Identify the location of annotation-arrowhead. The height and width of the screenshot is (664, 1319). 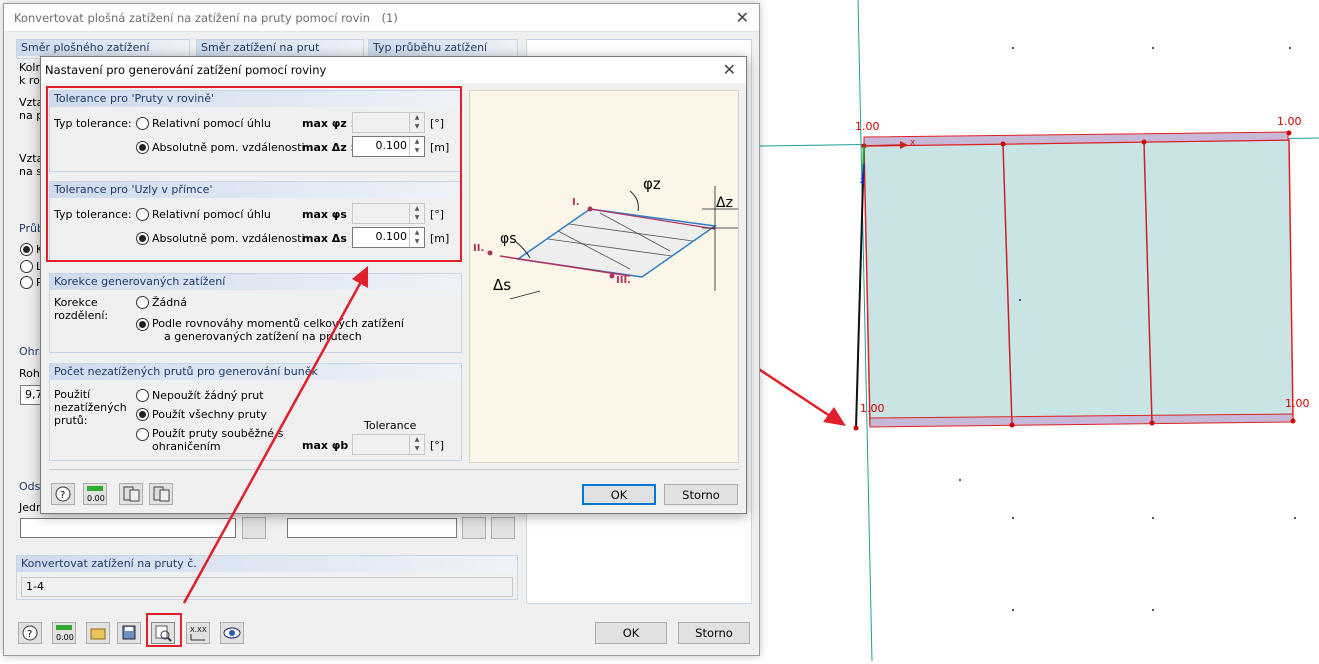
(834, 416).